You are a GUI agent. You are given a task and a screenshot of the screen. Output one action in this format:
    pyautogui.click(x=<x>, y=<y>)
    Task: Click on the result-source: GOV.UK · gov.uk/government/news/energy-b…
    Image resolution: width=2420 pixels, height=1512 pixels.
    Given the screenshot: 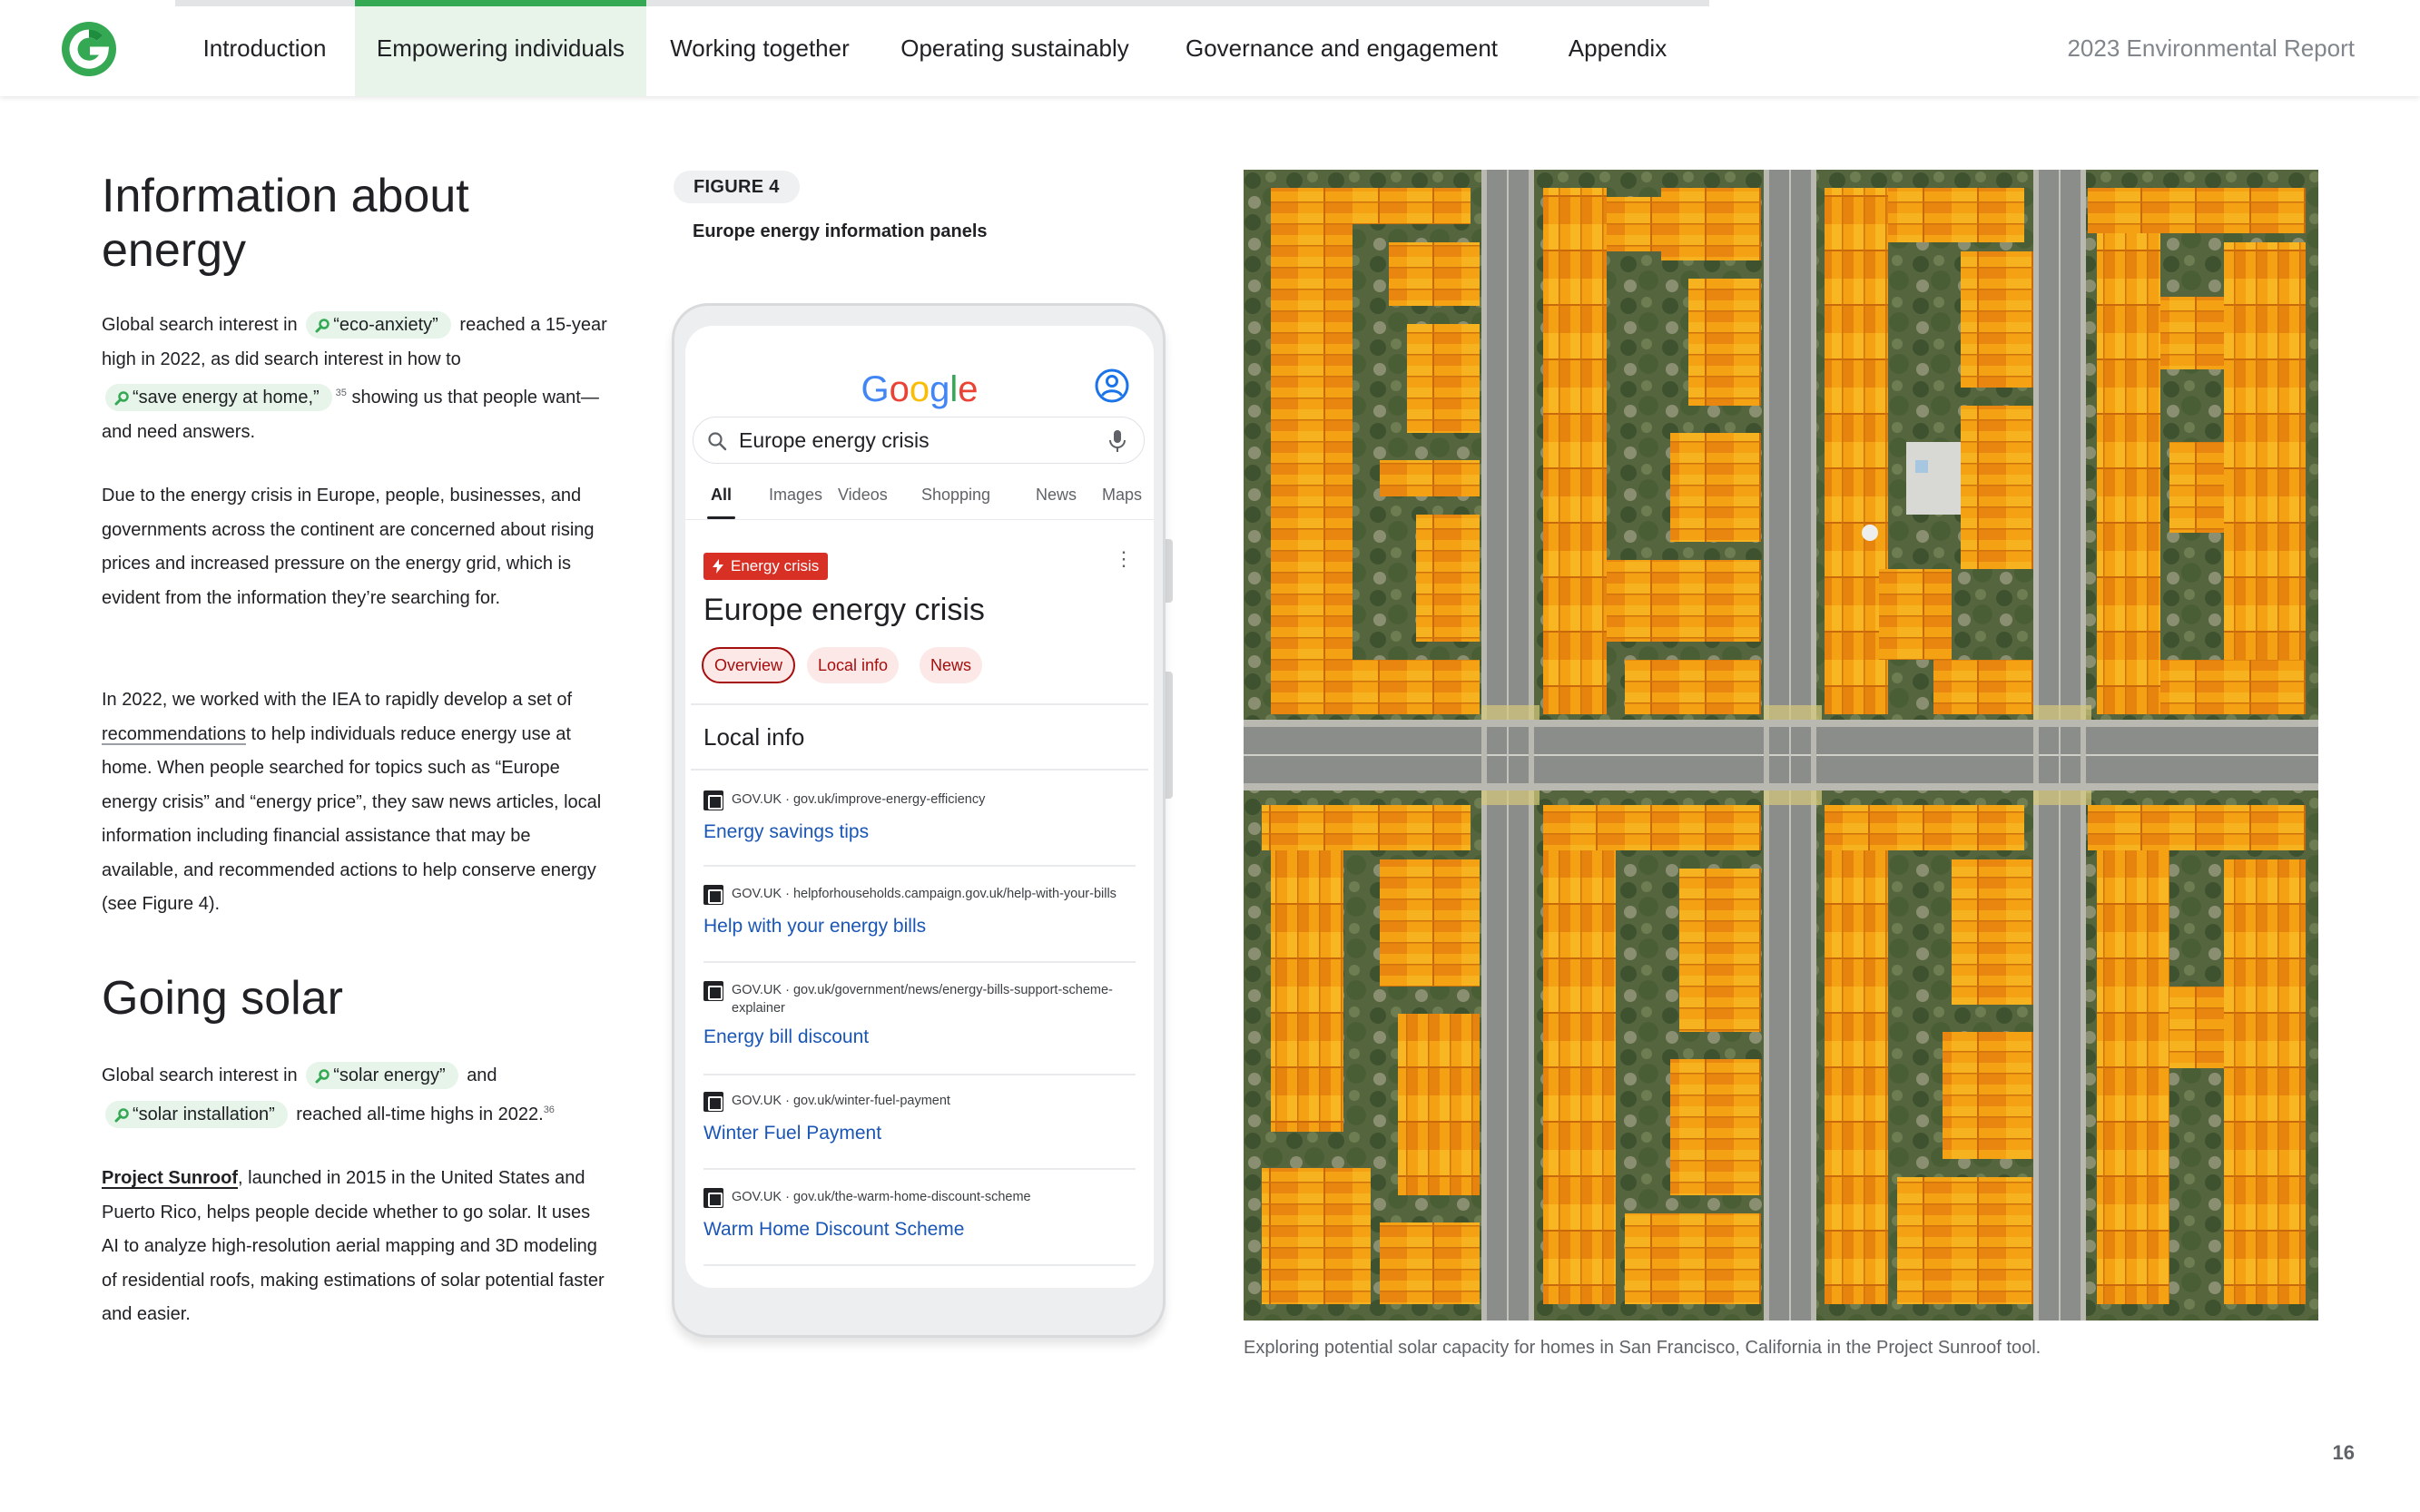 What is the action you would take?
    pyautogui.click(x=923, y=999)
    